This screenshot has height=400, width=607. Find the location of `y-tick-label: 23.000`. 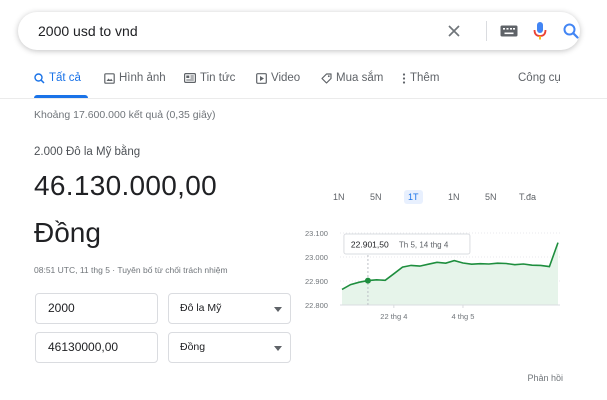

y-tick-label: 23.000 is located at coordinates (316, 257).